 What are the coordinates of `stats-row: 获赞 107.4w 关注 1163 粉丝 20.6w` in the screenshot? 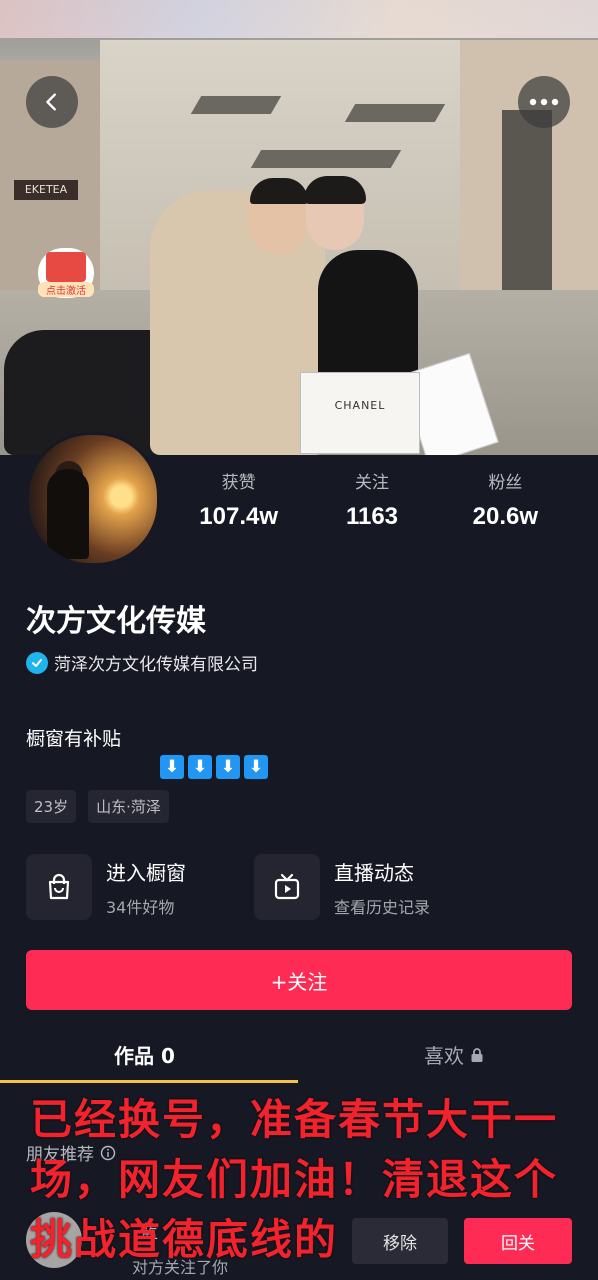 It's located at (372, 503).